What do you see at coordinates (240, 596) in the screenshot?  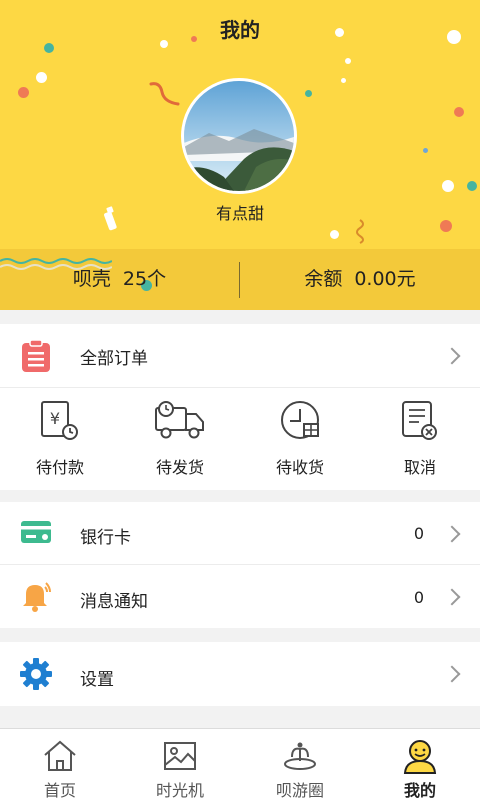 I see `notifications-row: 消息通知 0` at bounding box center [240, 596].